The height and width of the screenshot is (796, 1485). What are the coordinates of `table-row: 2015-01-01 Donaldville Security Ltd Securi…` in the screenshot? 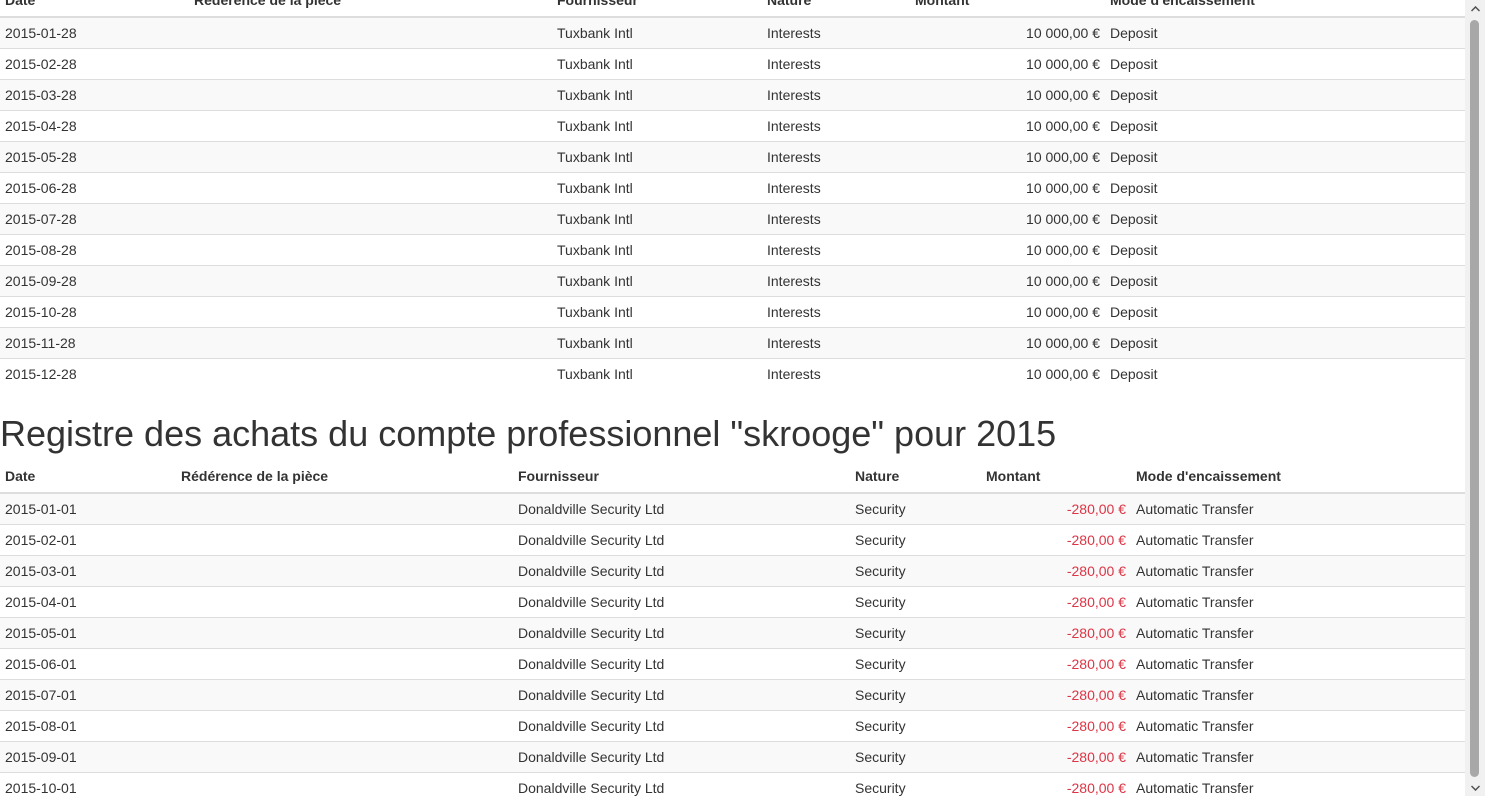 It's located at (732, 508).